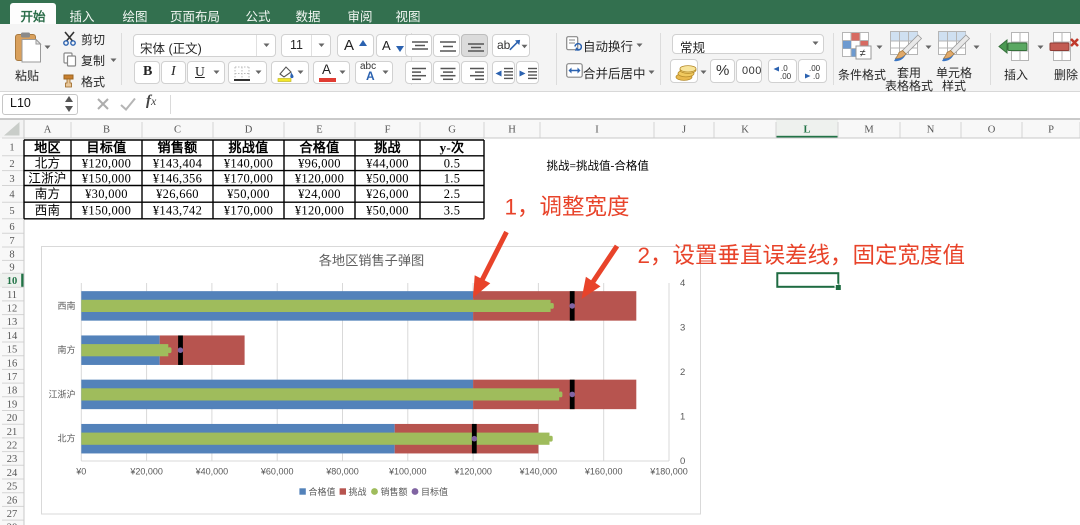  What do you see at coordinates (48, 130) in the screenshot?
I see `svg-text: A` at bounding box center [48, 130].